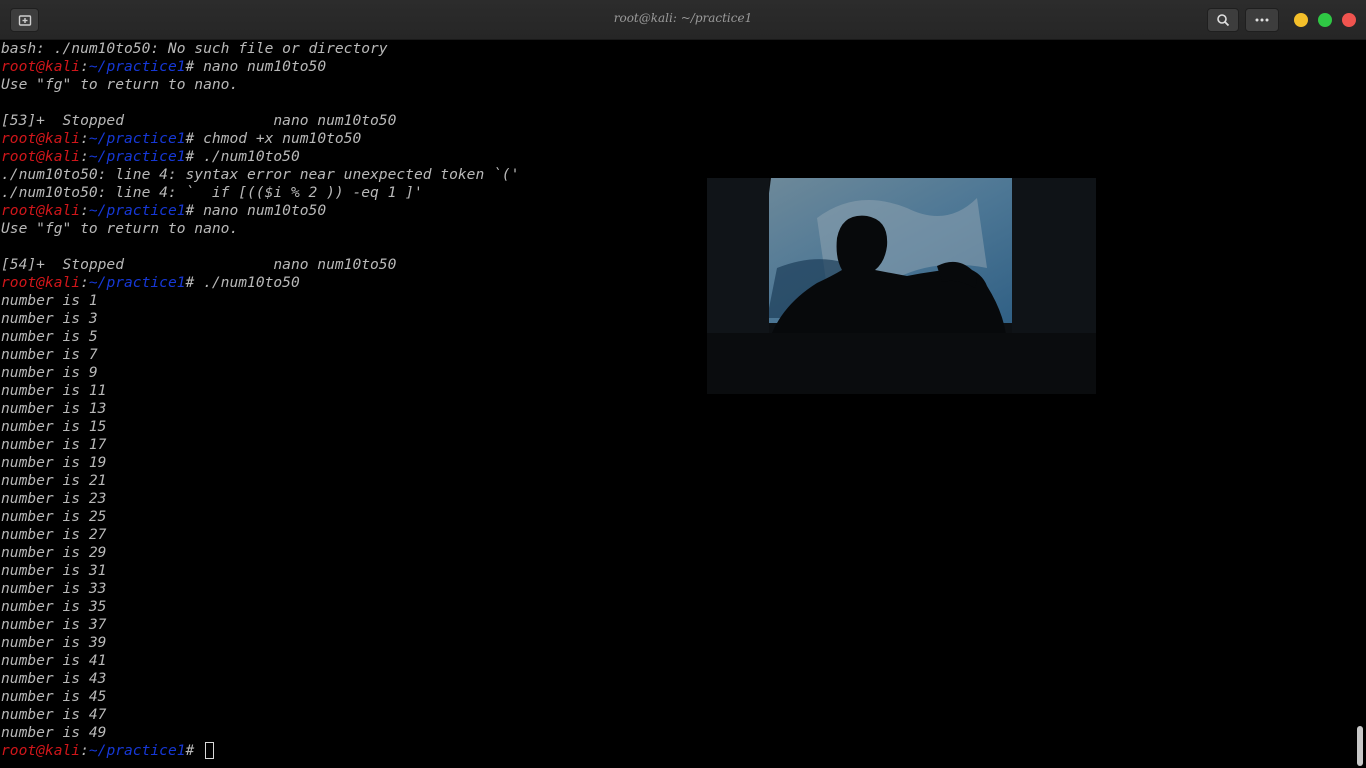 Image resolution: width=1366 pixels, height=768 pixels. Describe the element at coordinates (54, 696) in the screenshot. I see `terminal-output-line: number is 45` at that location.